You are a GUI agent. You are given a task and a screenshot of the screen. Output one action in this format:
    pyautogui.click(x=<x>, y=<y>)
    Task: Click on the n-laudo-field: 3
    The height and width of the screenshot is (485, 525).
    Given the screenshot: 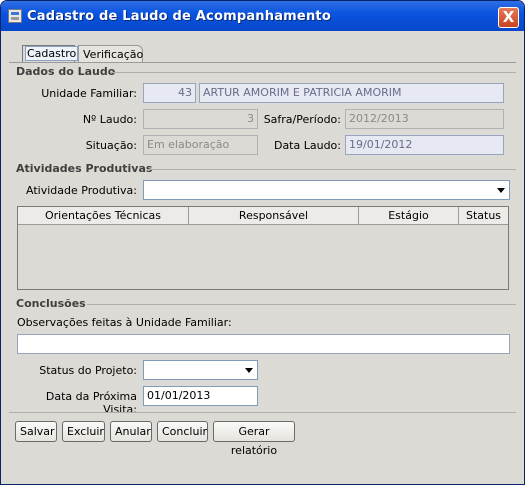 What is the action you would take?
    pyautogui.click(x=200, y=119)
    